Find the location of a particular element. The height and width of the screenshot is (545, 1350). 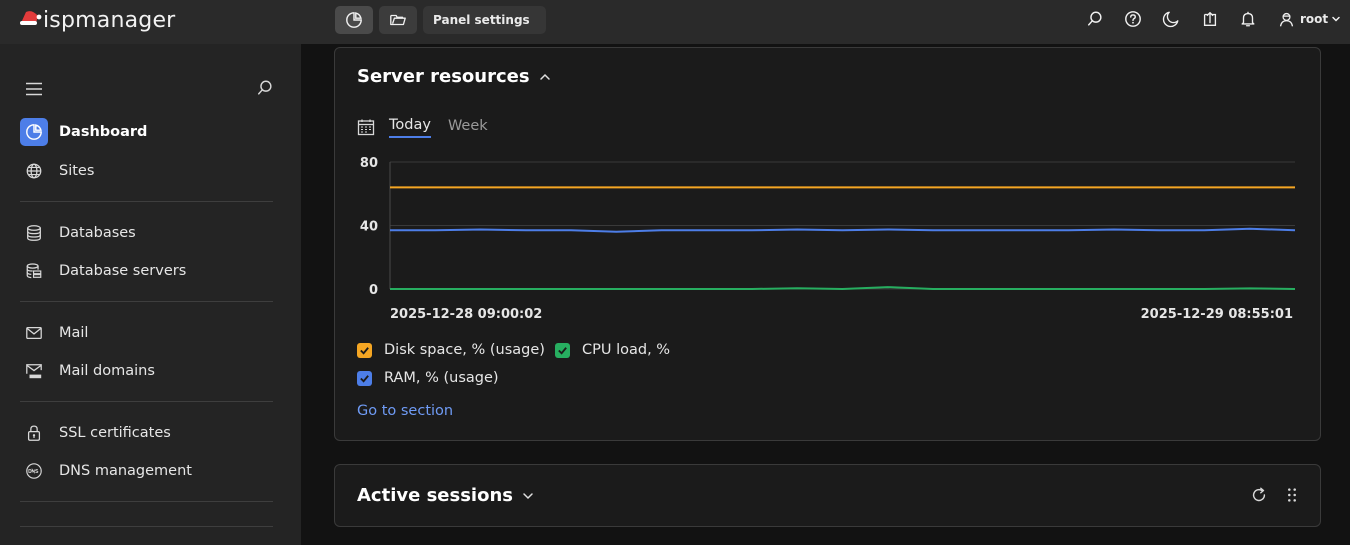

sidebar-item-database-servers: Database servers is located at coordinates (103, 271).